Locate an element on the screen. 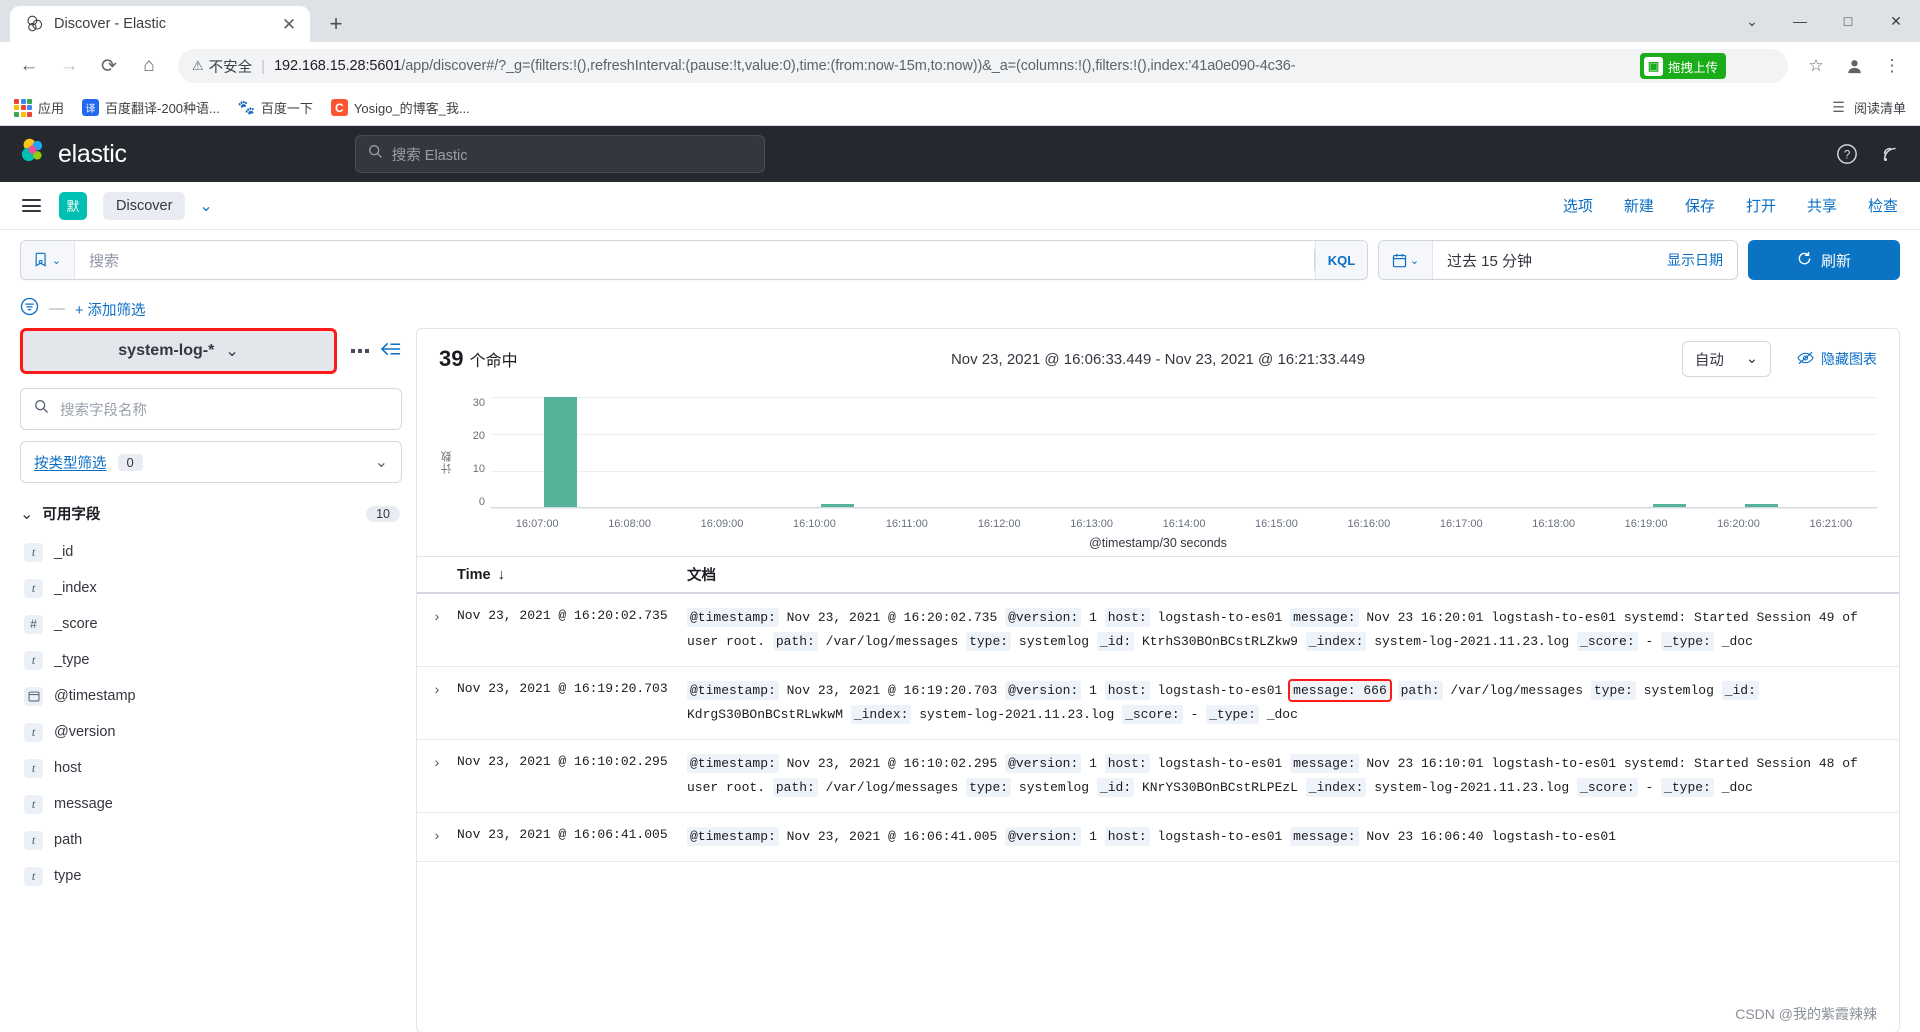  breadcrumb: Discover is located at coordinates (144, 205).